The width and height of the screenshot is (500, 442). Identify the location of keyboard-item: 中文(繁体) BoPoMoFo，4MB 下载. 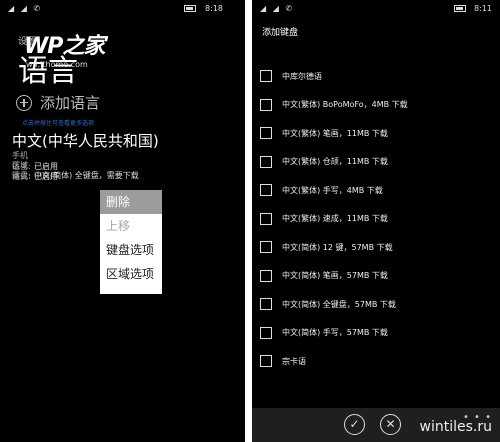
(375, 105).